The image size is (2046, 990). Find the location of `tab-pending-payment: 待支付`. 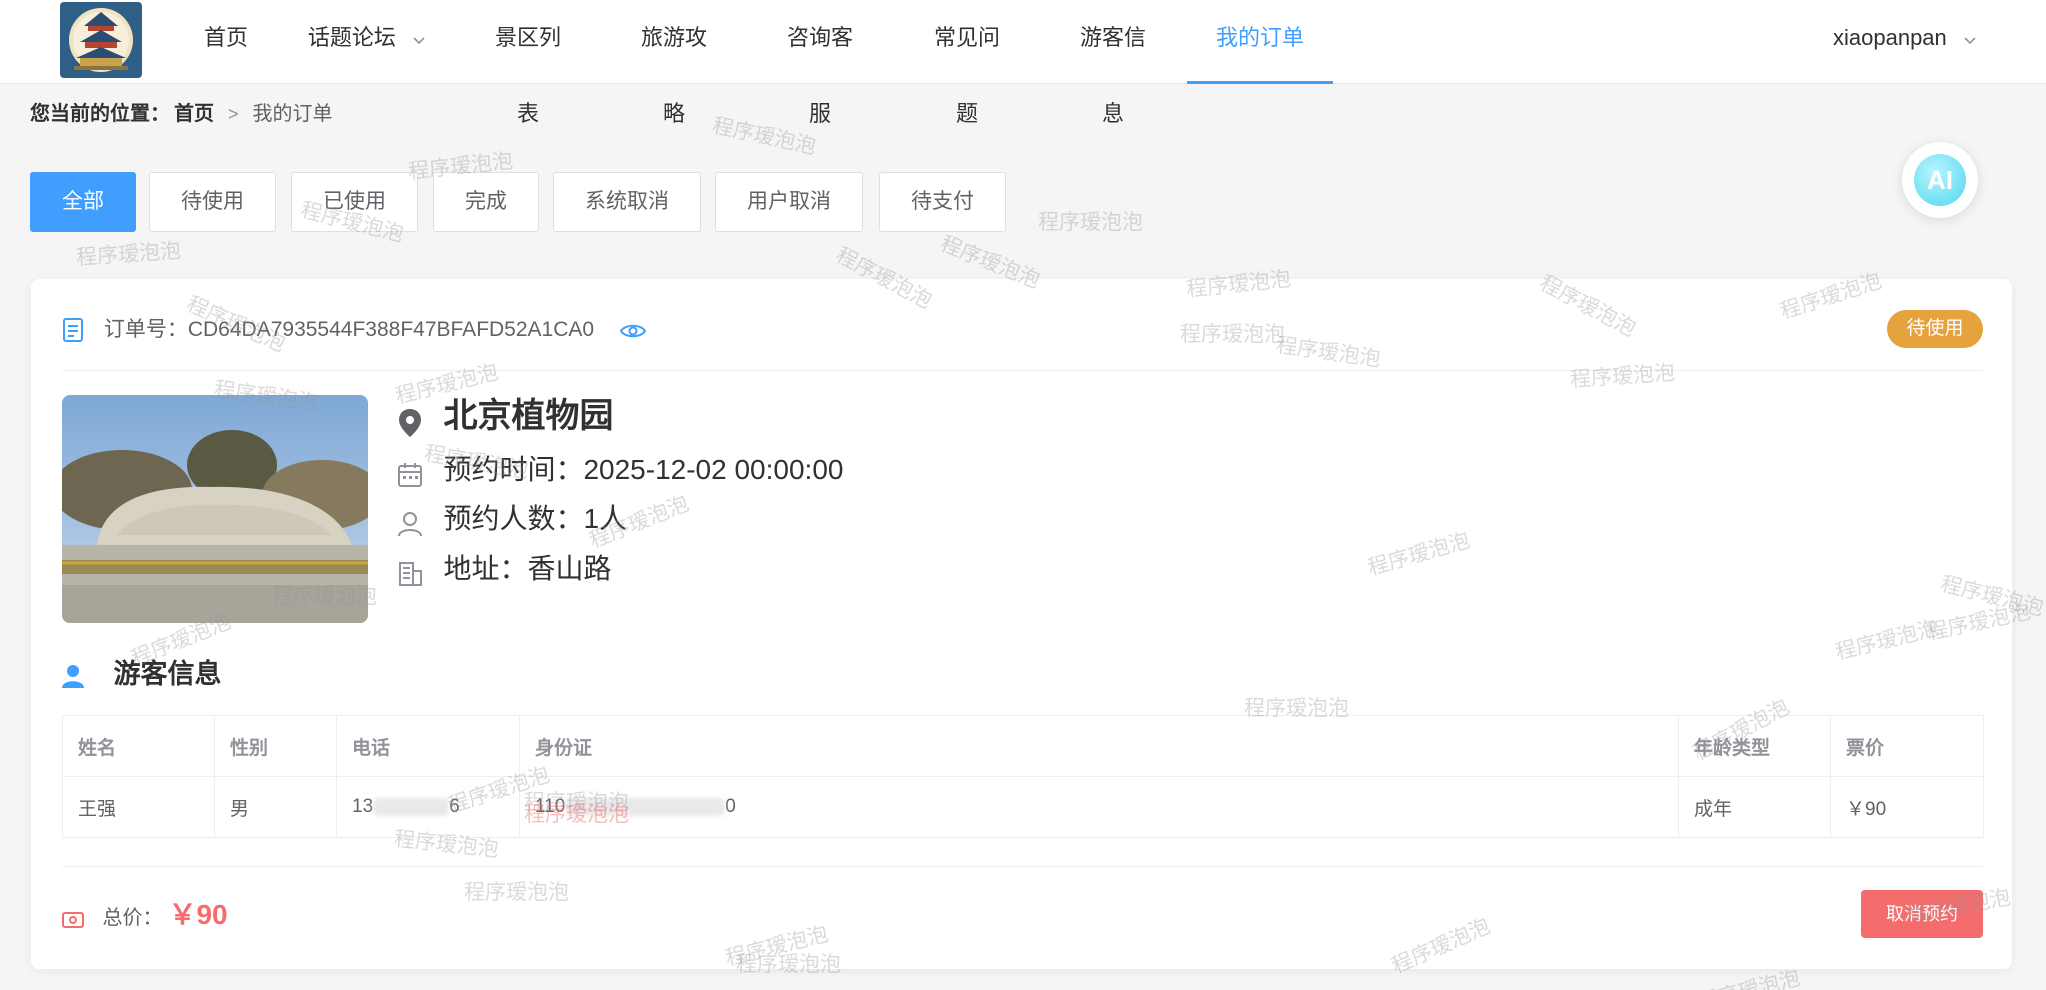

tab-pending-payment: 待支付 is located at coordinates (942, 202).